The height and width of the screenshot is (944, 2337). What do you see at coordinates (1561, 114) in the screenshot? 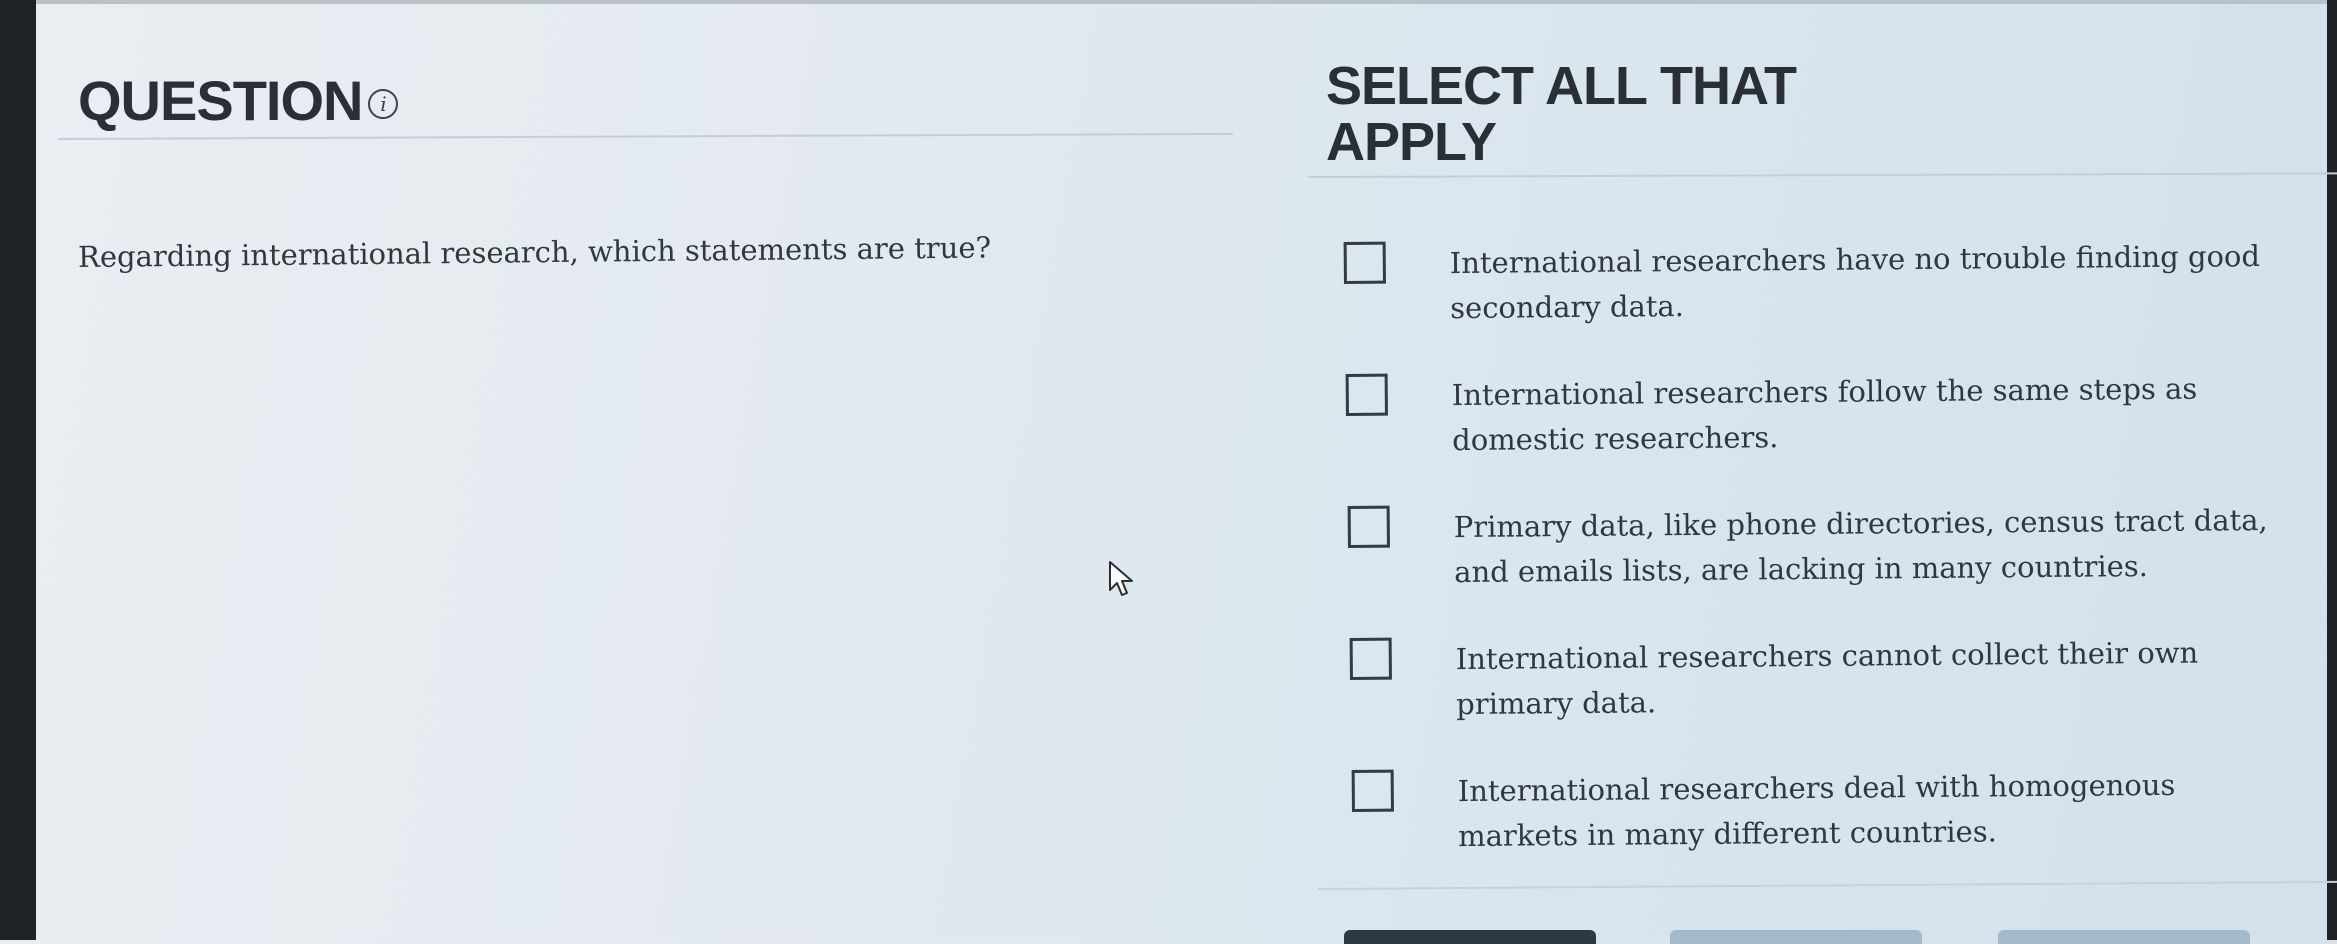
I see `select-all-title: SELECT ALL THAT APPLY` at bounding box center [1561, 114].